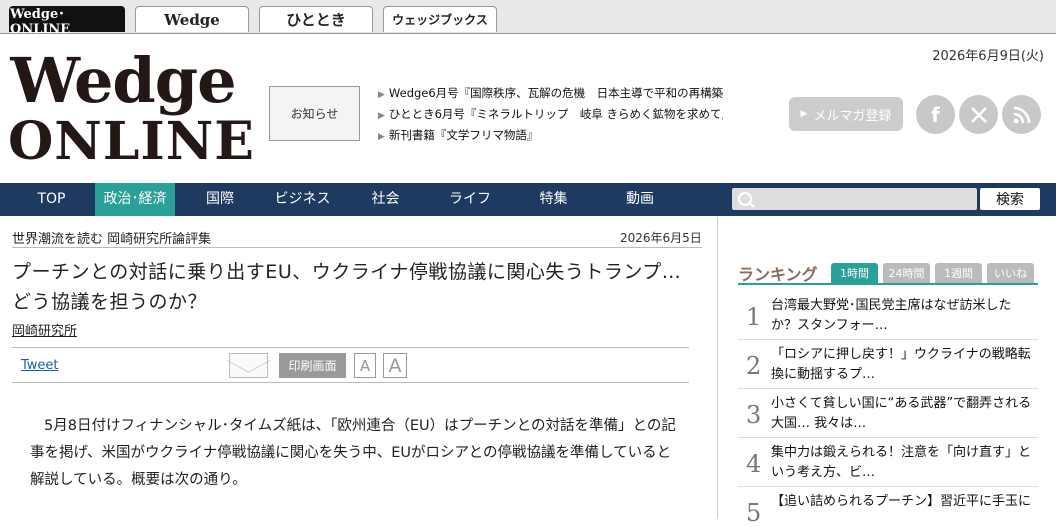 Image resolution: width=1056 pixels, height=527 pixels. I want to click on ranking-number: 2, so click(754, 366).